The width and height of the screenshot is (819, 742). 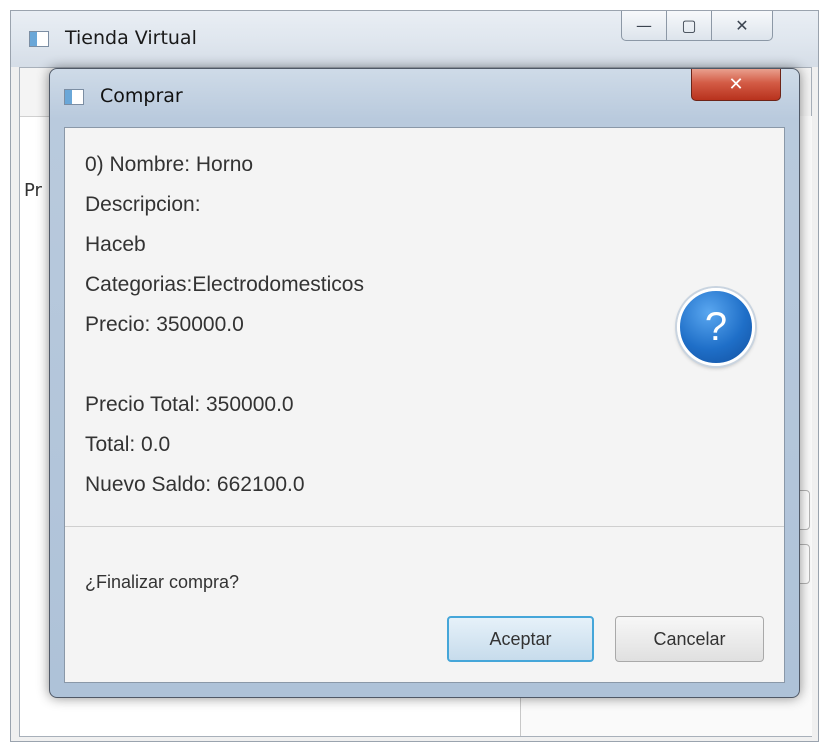 I want to click on window-controls: — ▢ ✕, so click(x=697, y=27).